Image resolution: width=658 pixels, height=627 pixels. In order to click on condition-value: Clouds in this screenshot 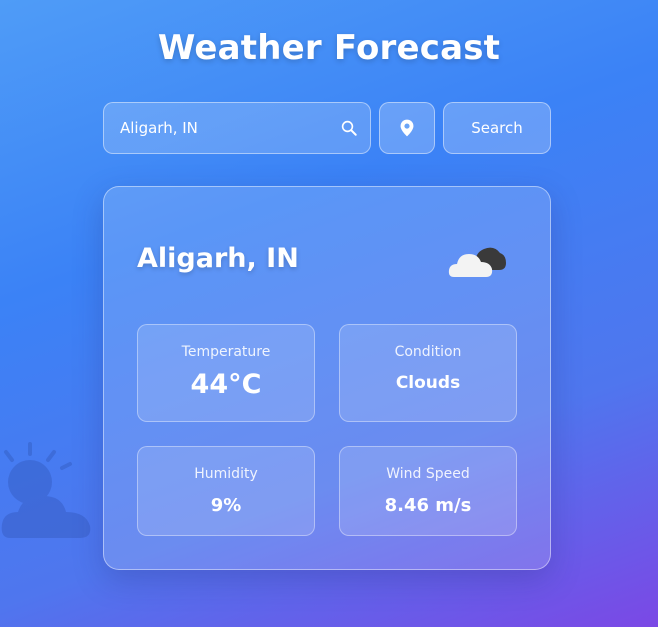, I will do `click(428, 383)`.